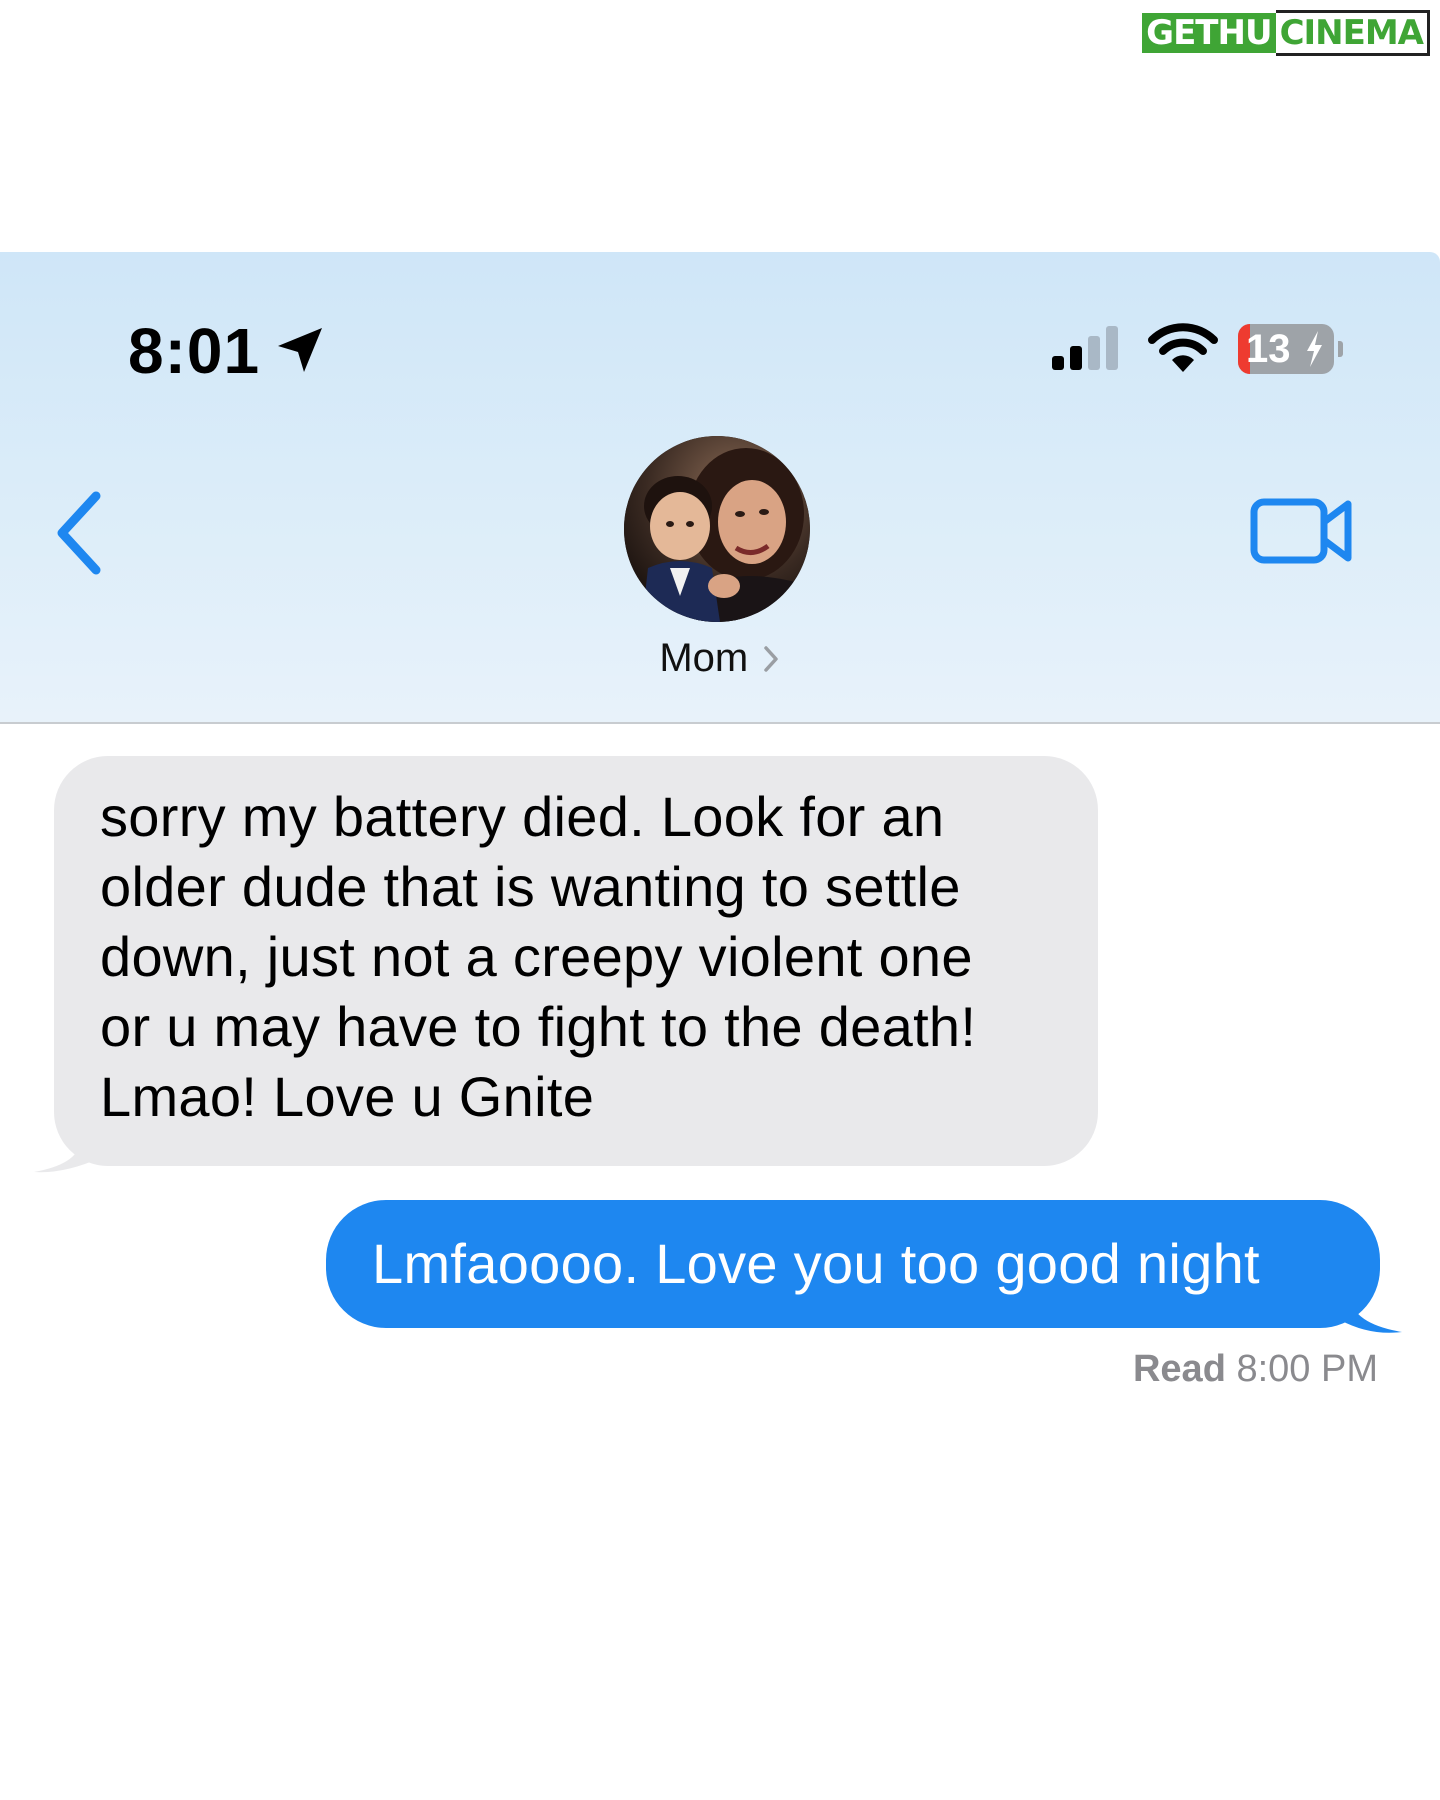 The image size is (1440, 1800). I want to click on read-receipt: Read 8:00 PM, so click(1255, 1369).